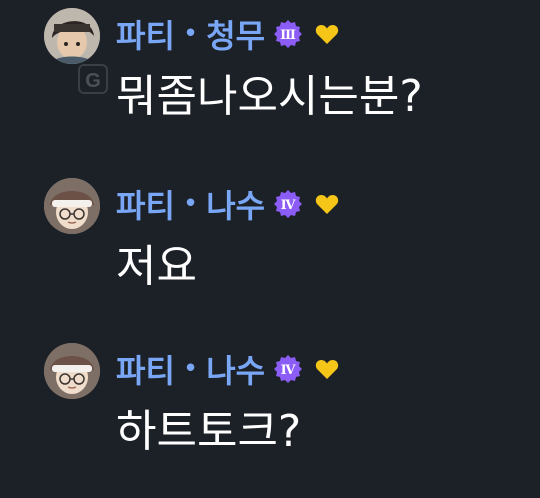 The height and width of the screenshot is (498, 540). What do you see at coordinates (93, 79) in the screenshot?
I see `g-badge-icon: G` at bounding box center [93, 79].